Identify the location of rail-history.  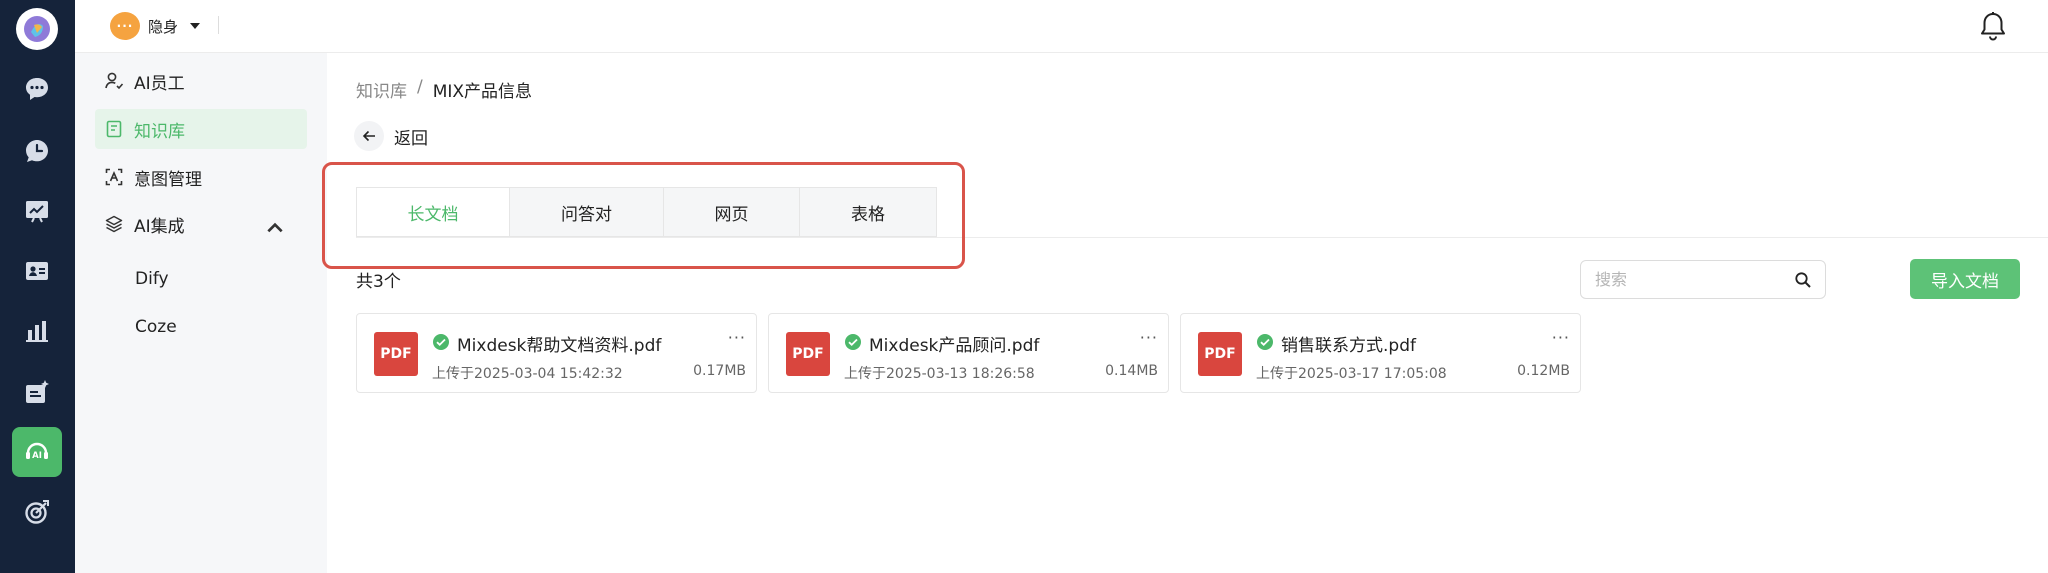
(37, 151).